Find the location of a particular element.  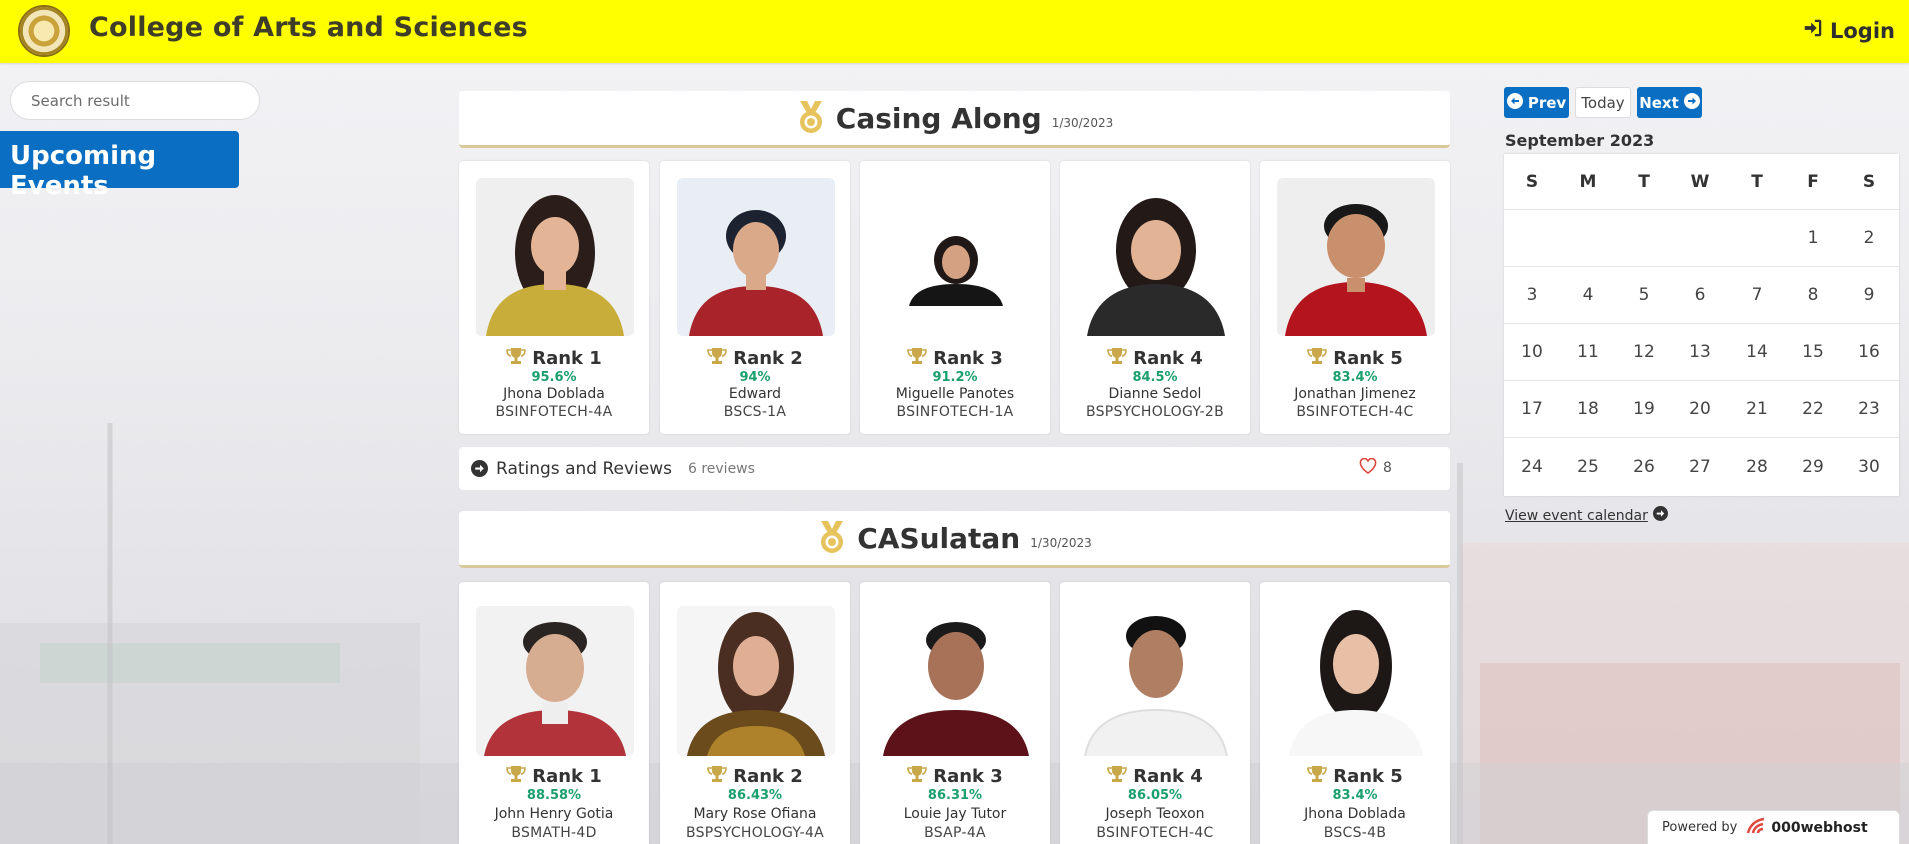

calendar-today-button: Today is located at coordinates (1603, 102).